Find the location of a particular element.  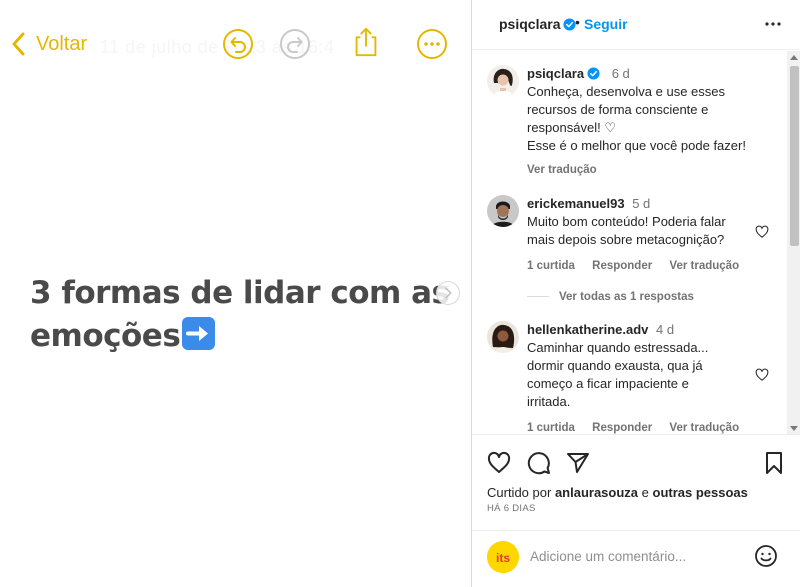

comments-scrollbar is located at coordinates (793, 242).